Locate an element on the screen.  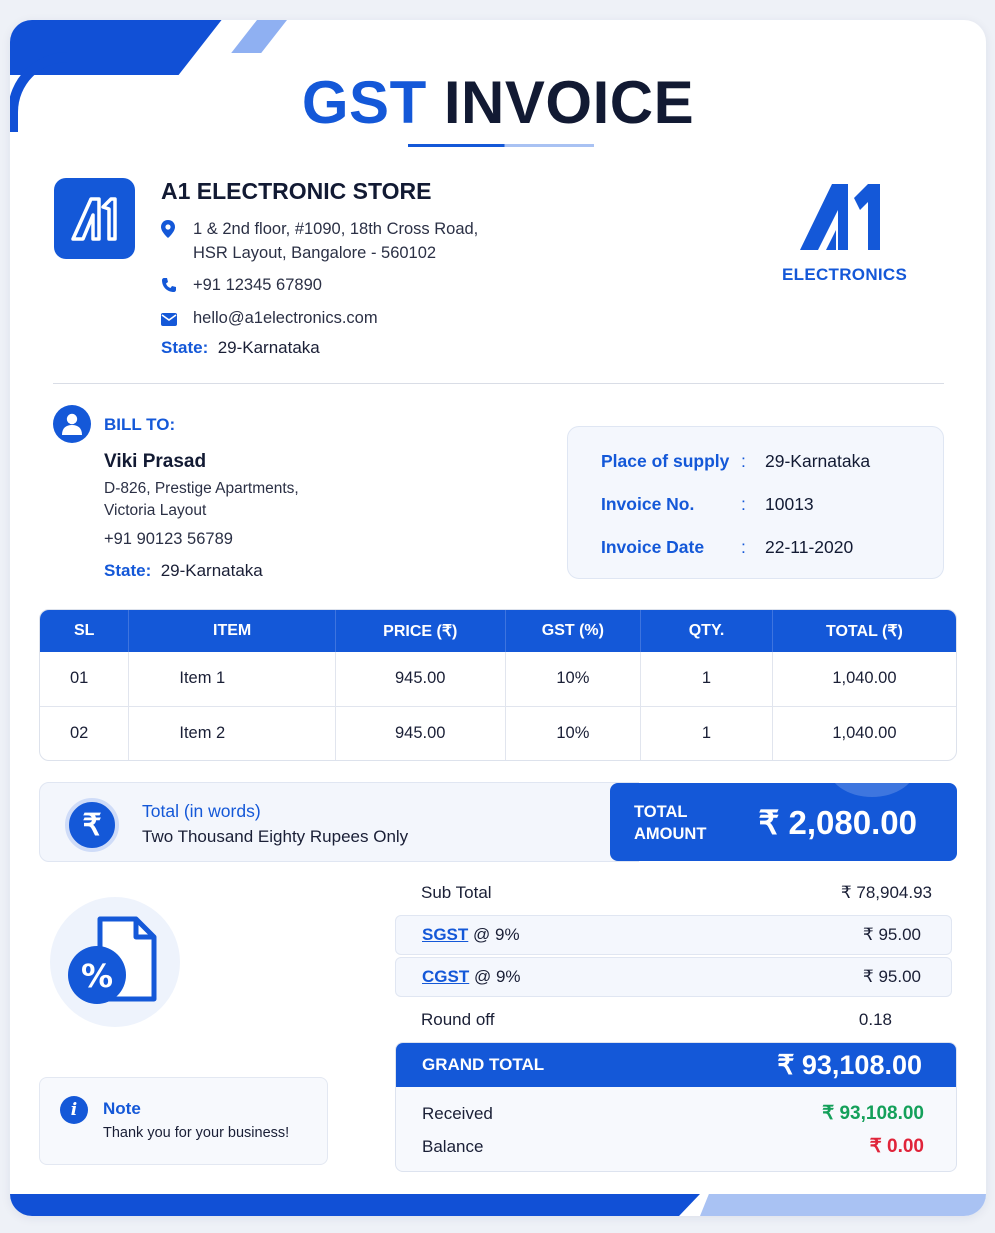
sgst-row: SGST @ 9% ₹ 95.00 is located at coordinates (673, 935).